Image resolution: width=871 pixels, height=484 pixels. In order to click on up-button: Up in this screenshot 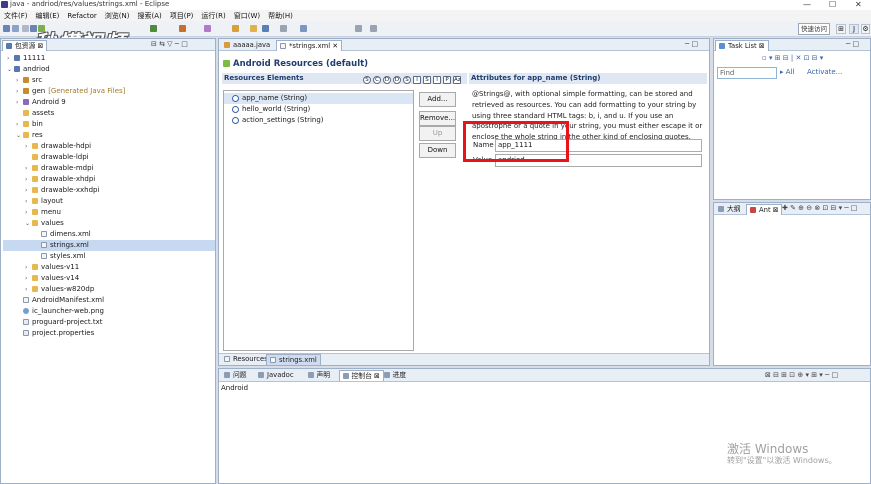, I will do `click(437, 133)`.